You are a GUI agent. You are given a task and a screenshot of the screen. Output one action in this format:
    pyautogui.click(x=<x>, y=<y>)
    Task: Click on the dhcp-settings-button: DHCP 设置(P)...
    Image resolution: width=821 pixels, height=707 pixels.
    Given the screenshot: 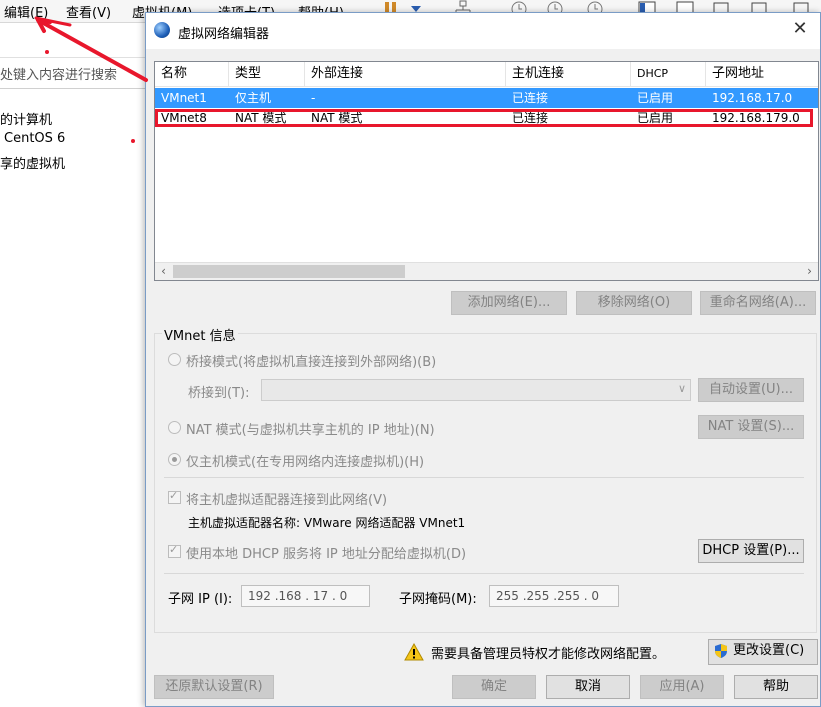 What is the action you would take?
    pyautogui.click(x=751, y=551)
    